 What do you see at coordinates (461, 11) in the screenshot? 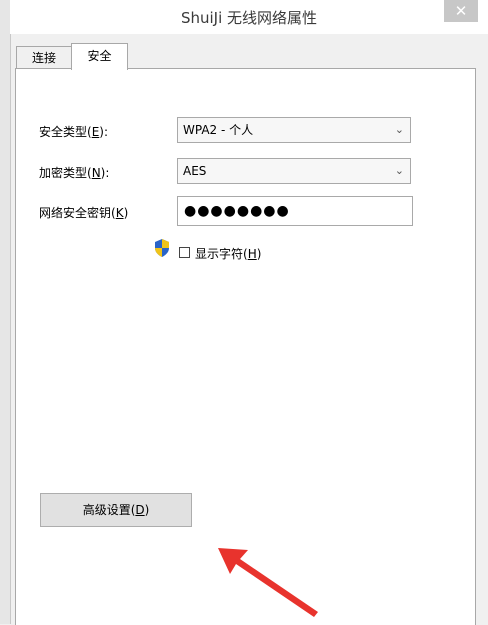
I see `close-button: ✕` at bounding box center [461, 11].